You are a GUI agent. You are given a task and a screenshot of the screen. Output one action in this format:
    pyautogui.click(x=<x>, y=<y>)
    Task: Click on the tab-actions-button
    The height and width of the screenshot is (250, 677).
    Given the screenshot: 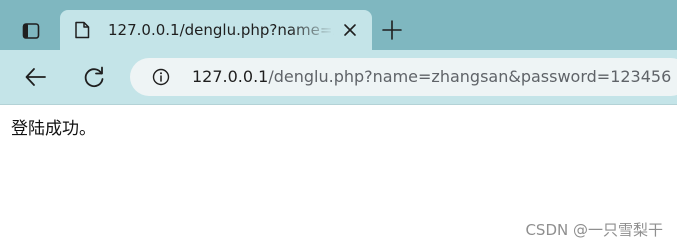 What is the action you would take?
    pyautogui.click(x=31, y=31)
    